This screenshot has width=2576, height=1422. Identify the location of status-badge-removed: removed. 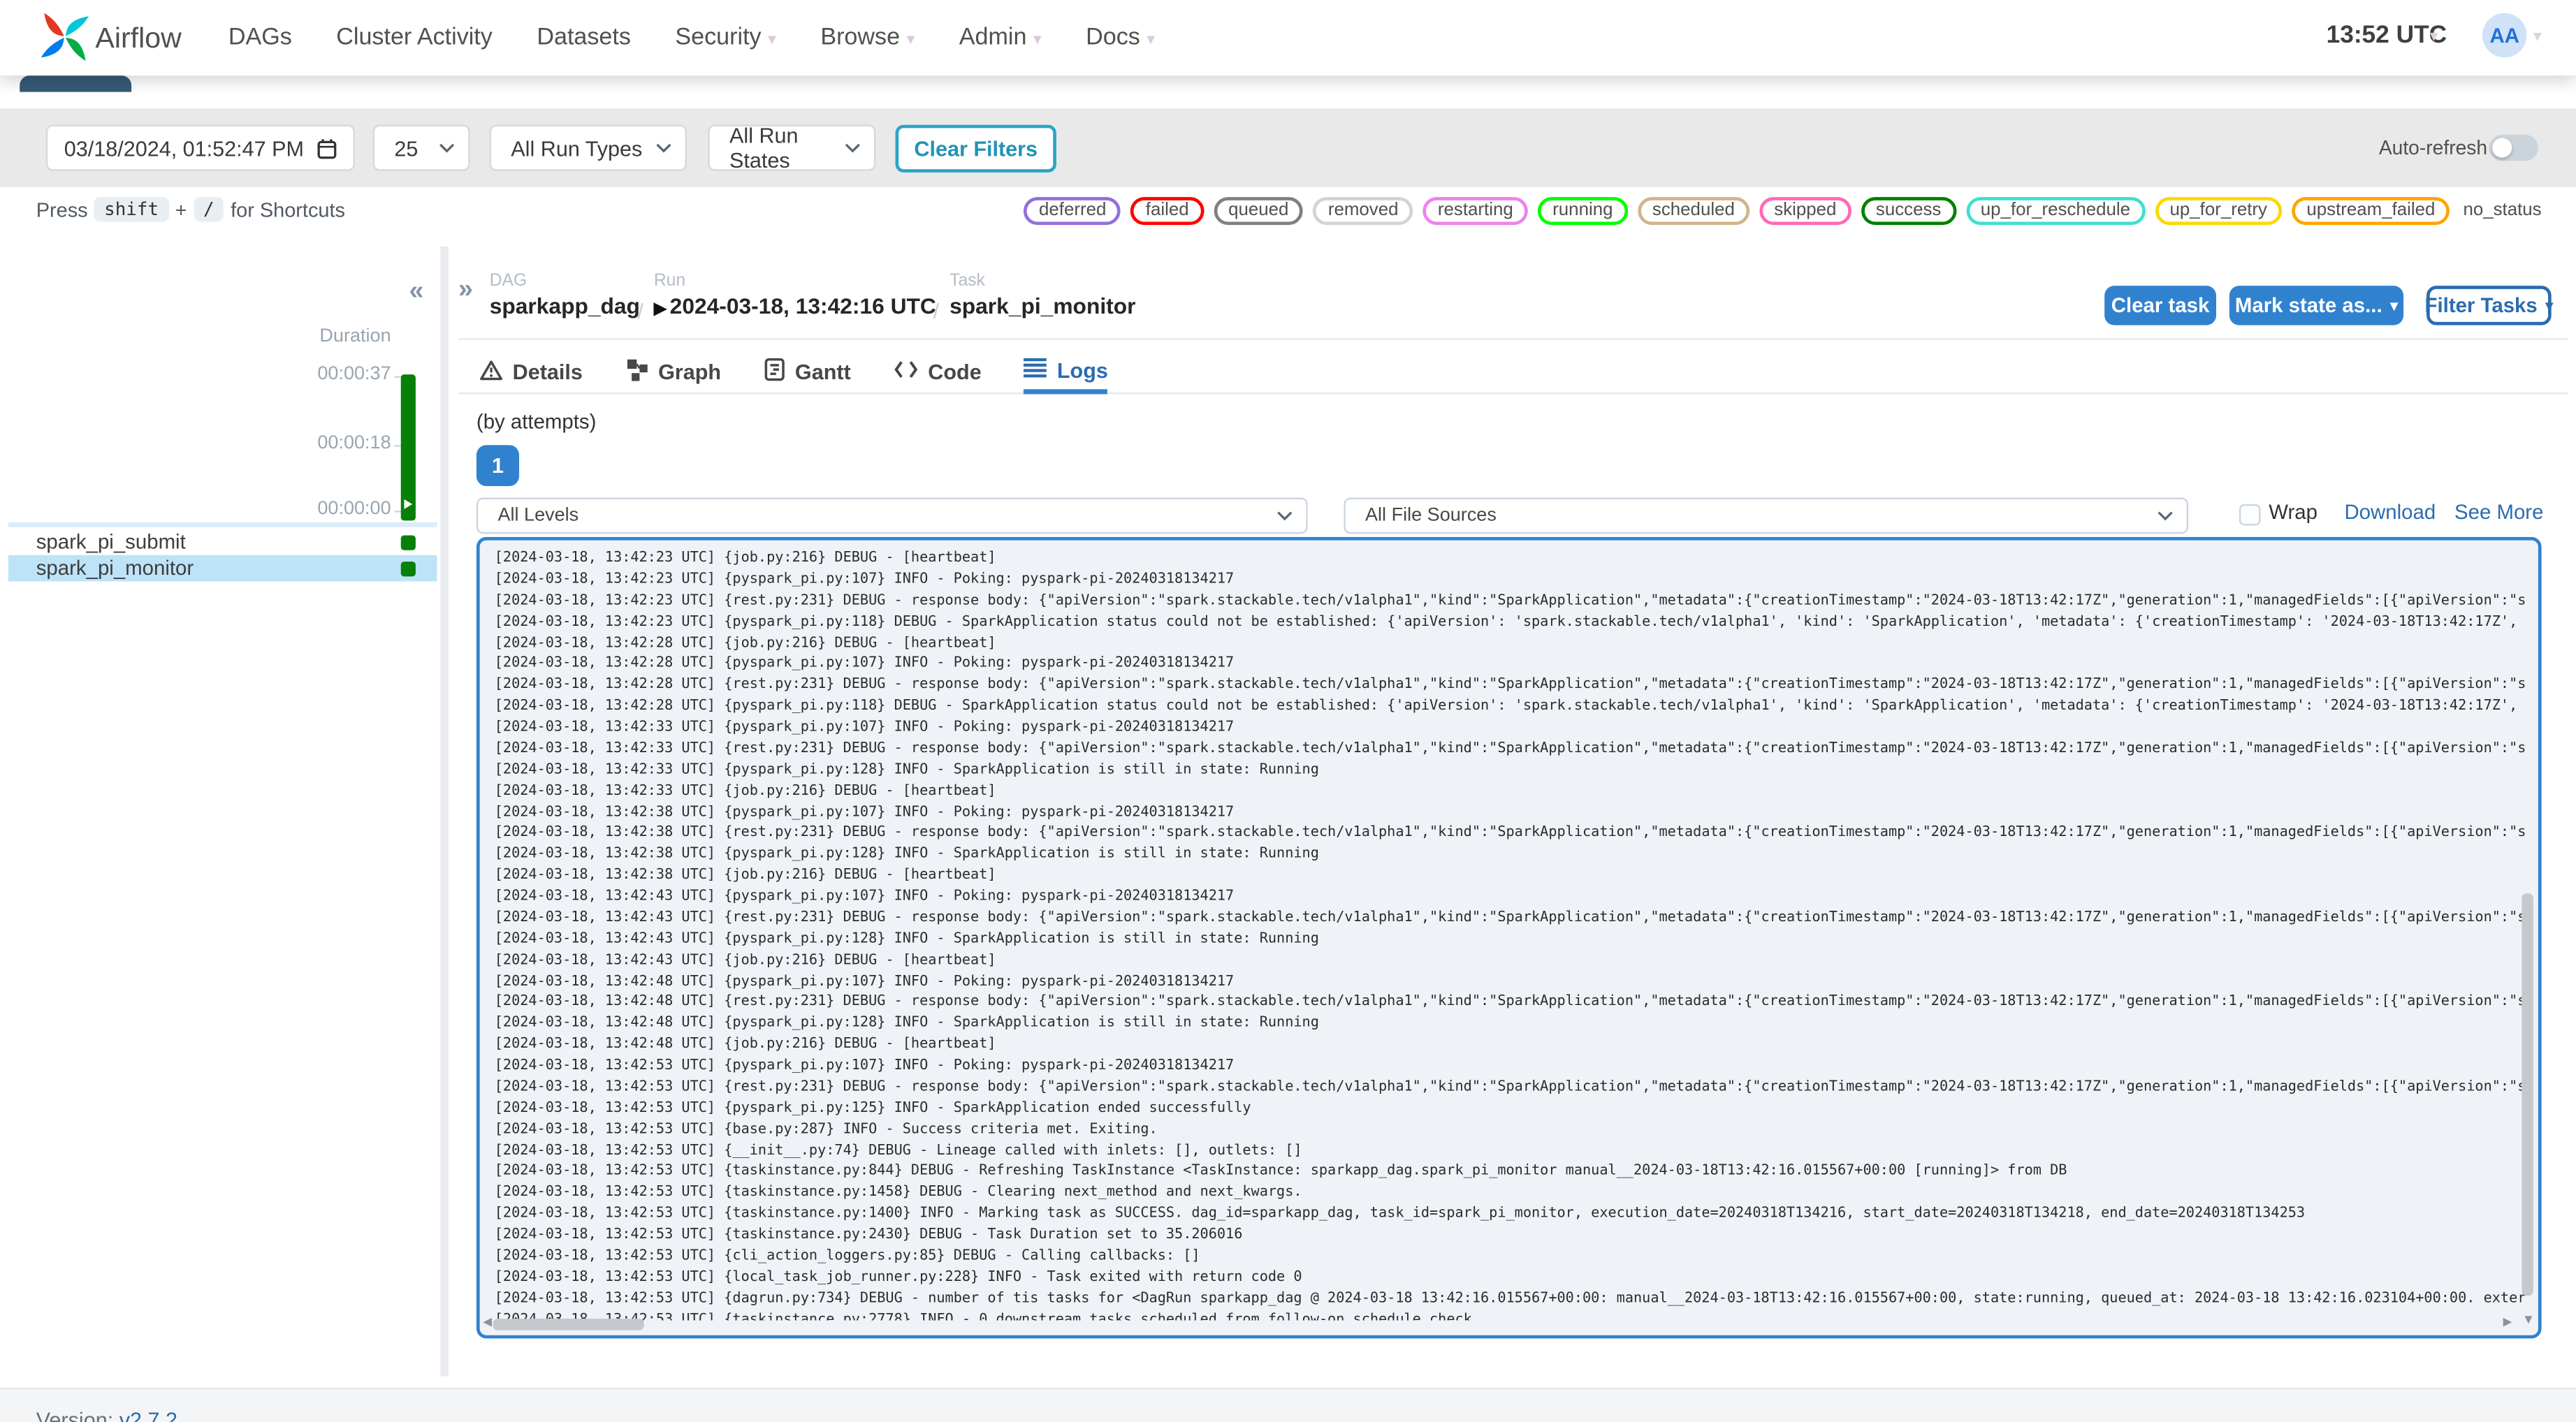
(1363, 211).